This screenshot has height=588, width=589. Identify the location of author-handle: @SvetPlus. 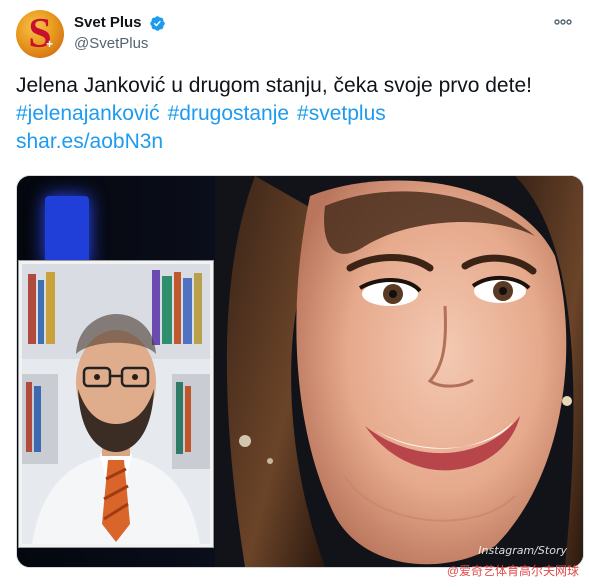
(120, 44).